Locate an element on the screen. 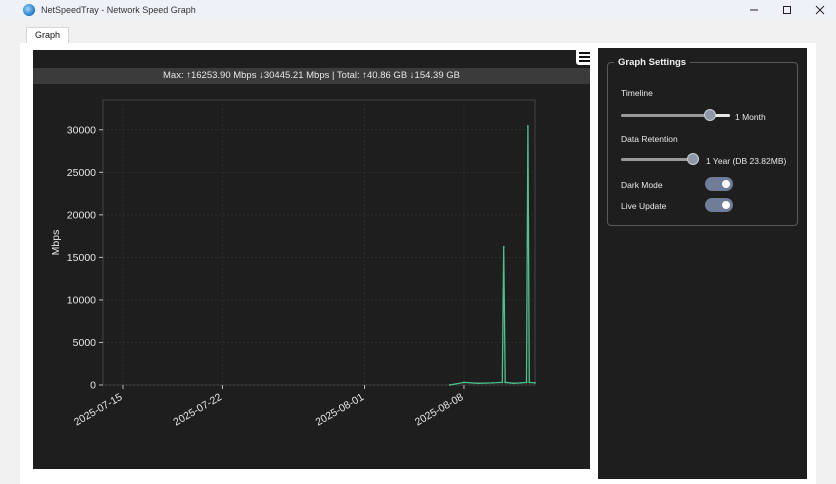 This screenshot has width=836, height=484. y-tick-label: 15000 is located at coordinates (81, 258).